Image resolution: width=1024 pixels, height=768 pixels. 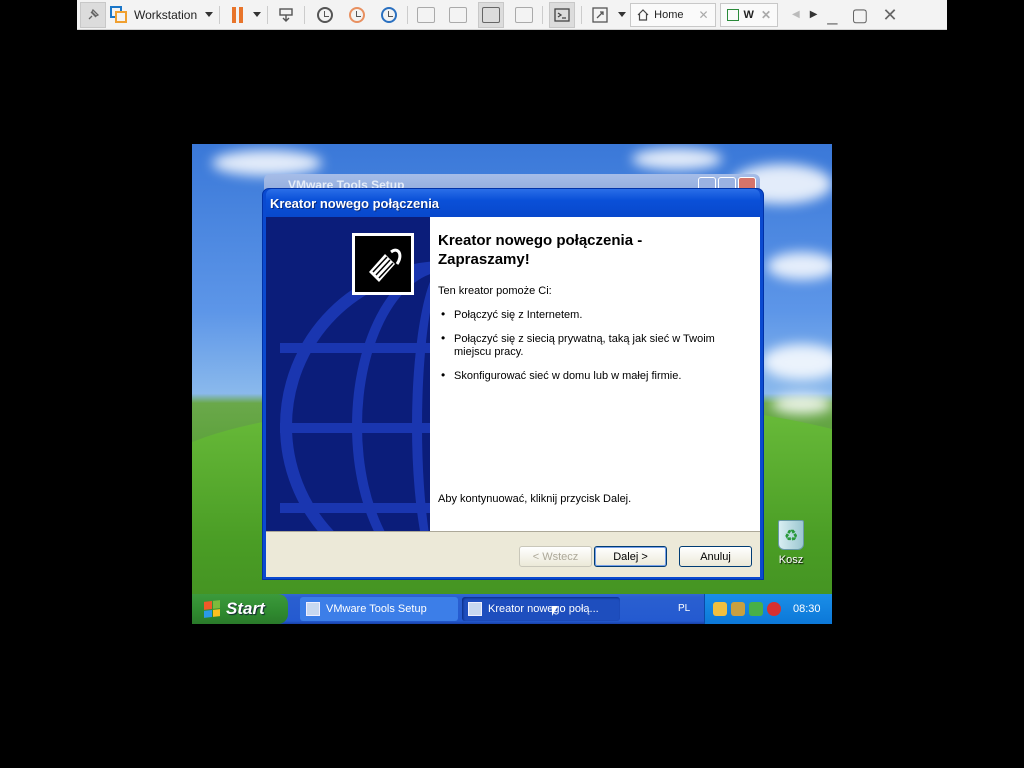 What do you see at coordinates (376, 609) in the screenshot?
I see `taskbar-item-label: VMware Tools Setup` at bounding box center [376, 609].